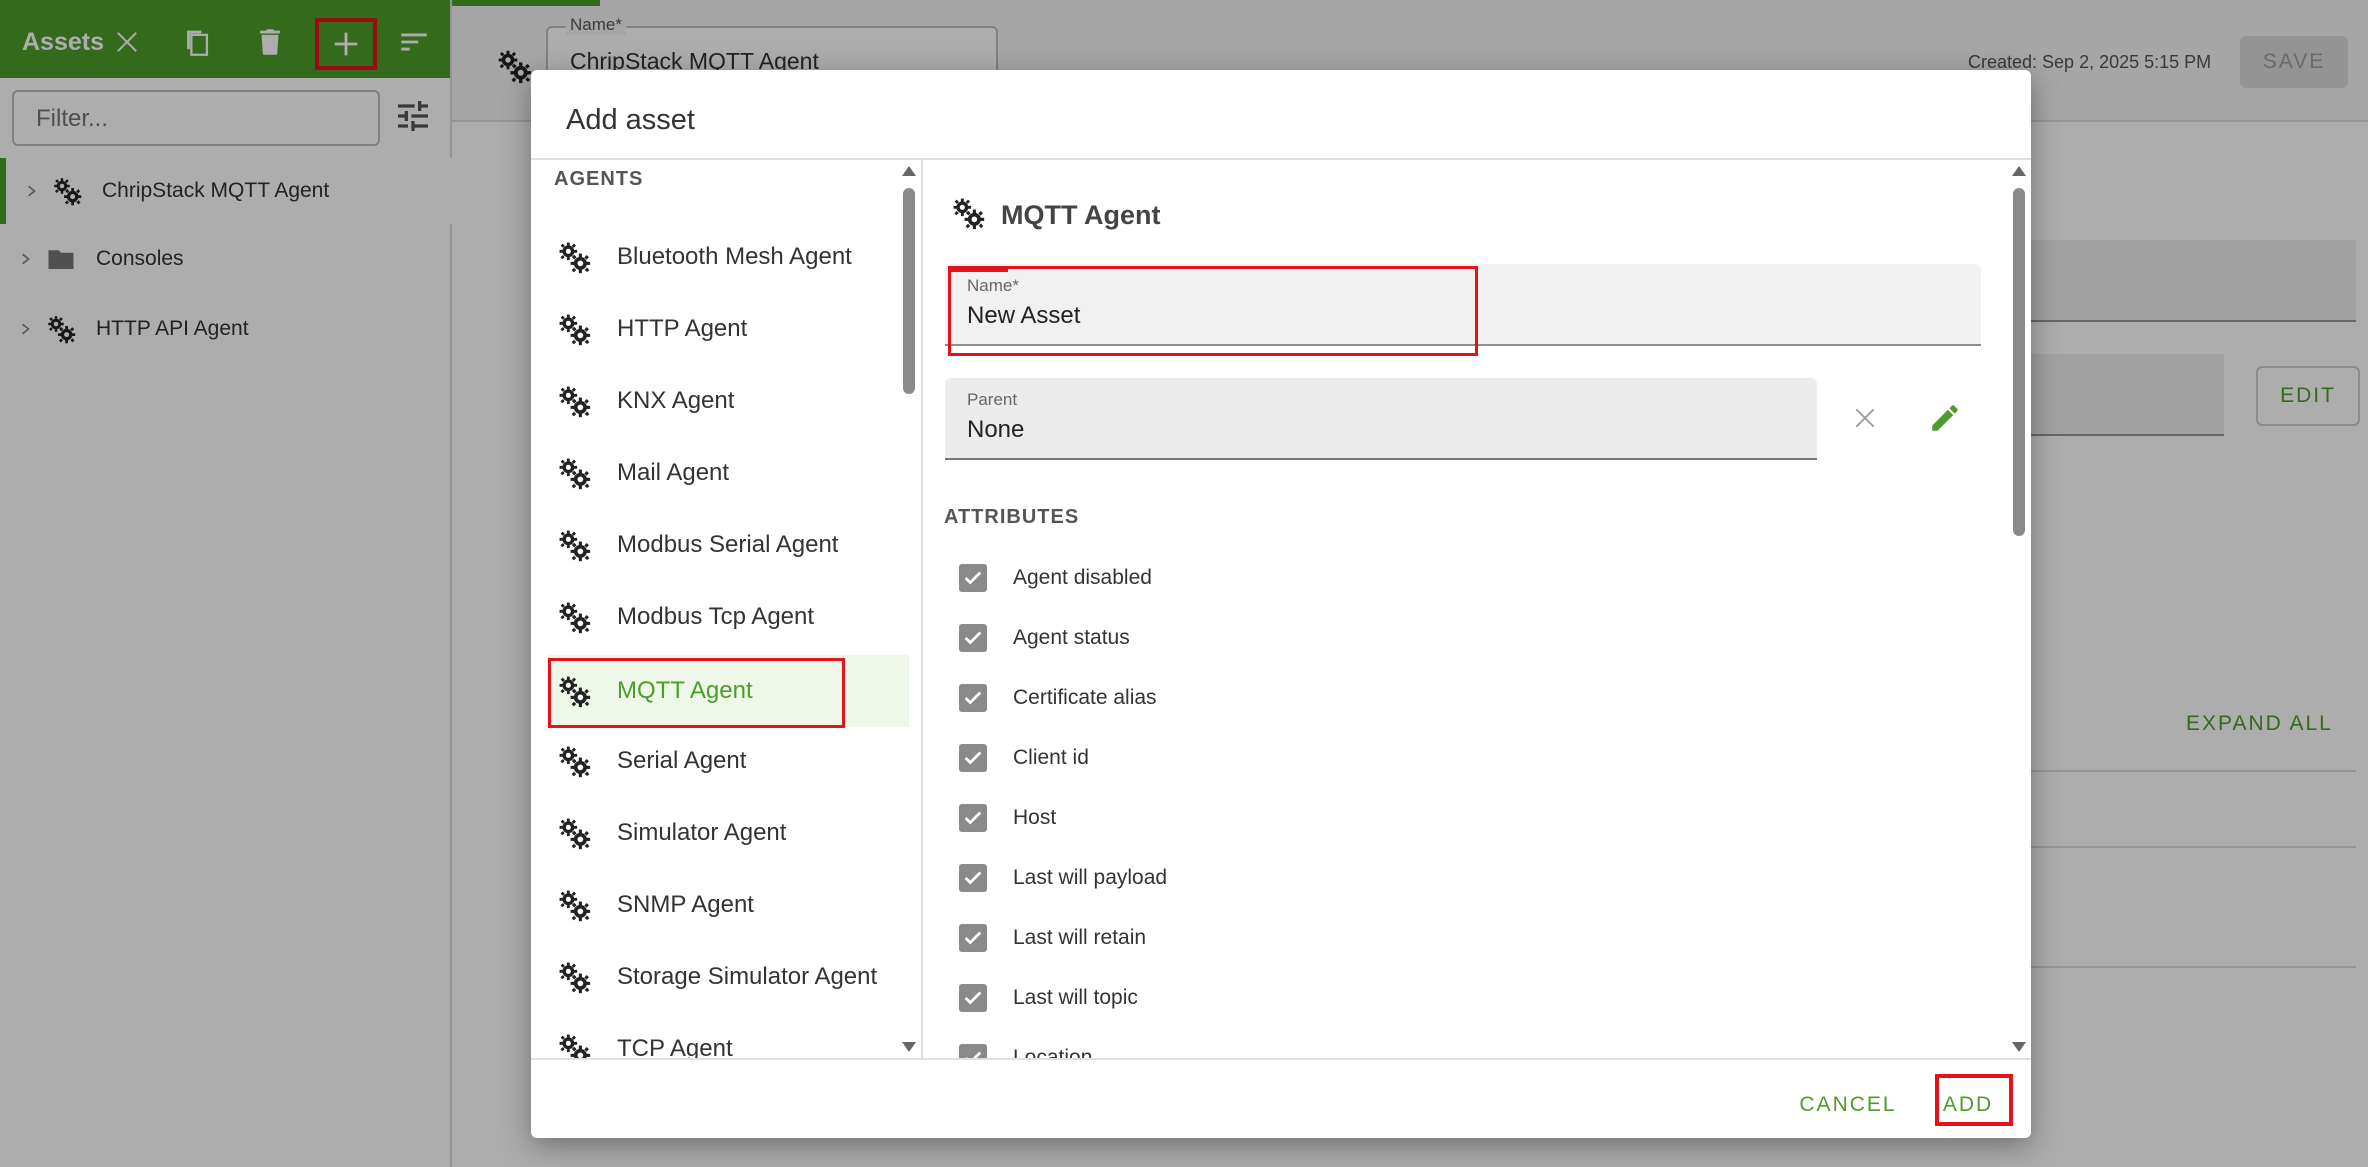 The width and height of the screenshot is (2368, 1167). What do you see at coordinates (1012, 517) in the screenshot?
I see `attributes-heading: ATTRIBUTES` at bounding box center [1012, 517].